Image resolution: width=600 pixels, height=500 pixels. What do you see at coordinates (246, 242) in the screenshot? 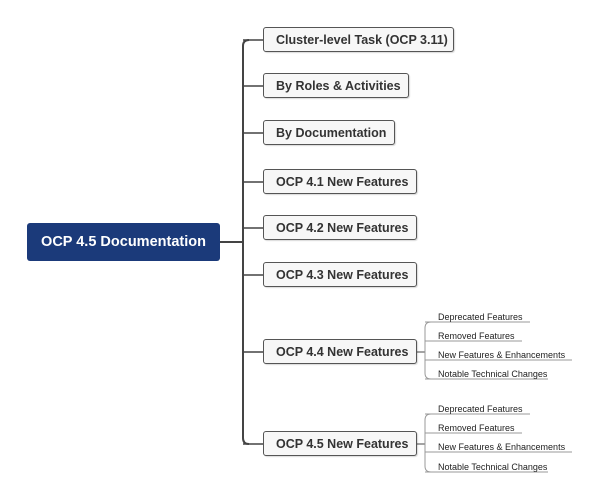
I see `spine-line` at bounding box center [246, 242].